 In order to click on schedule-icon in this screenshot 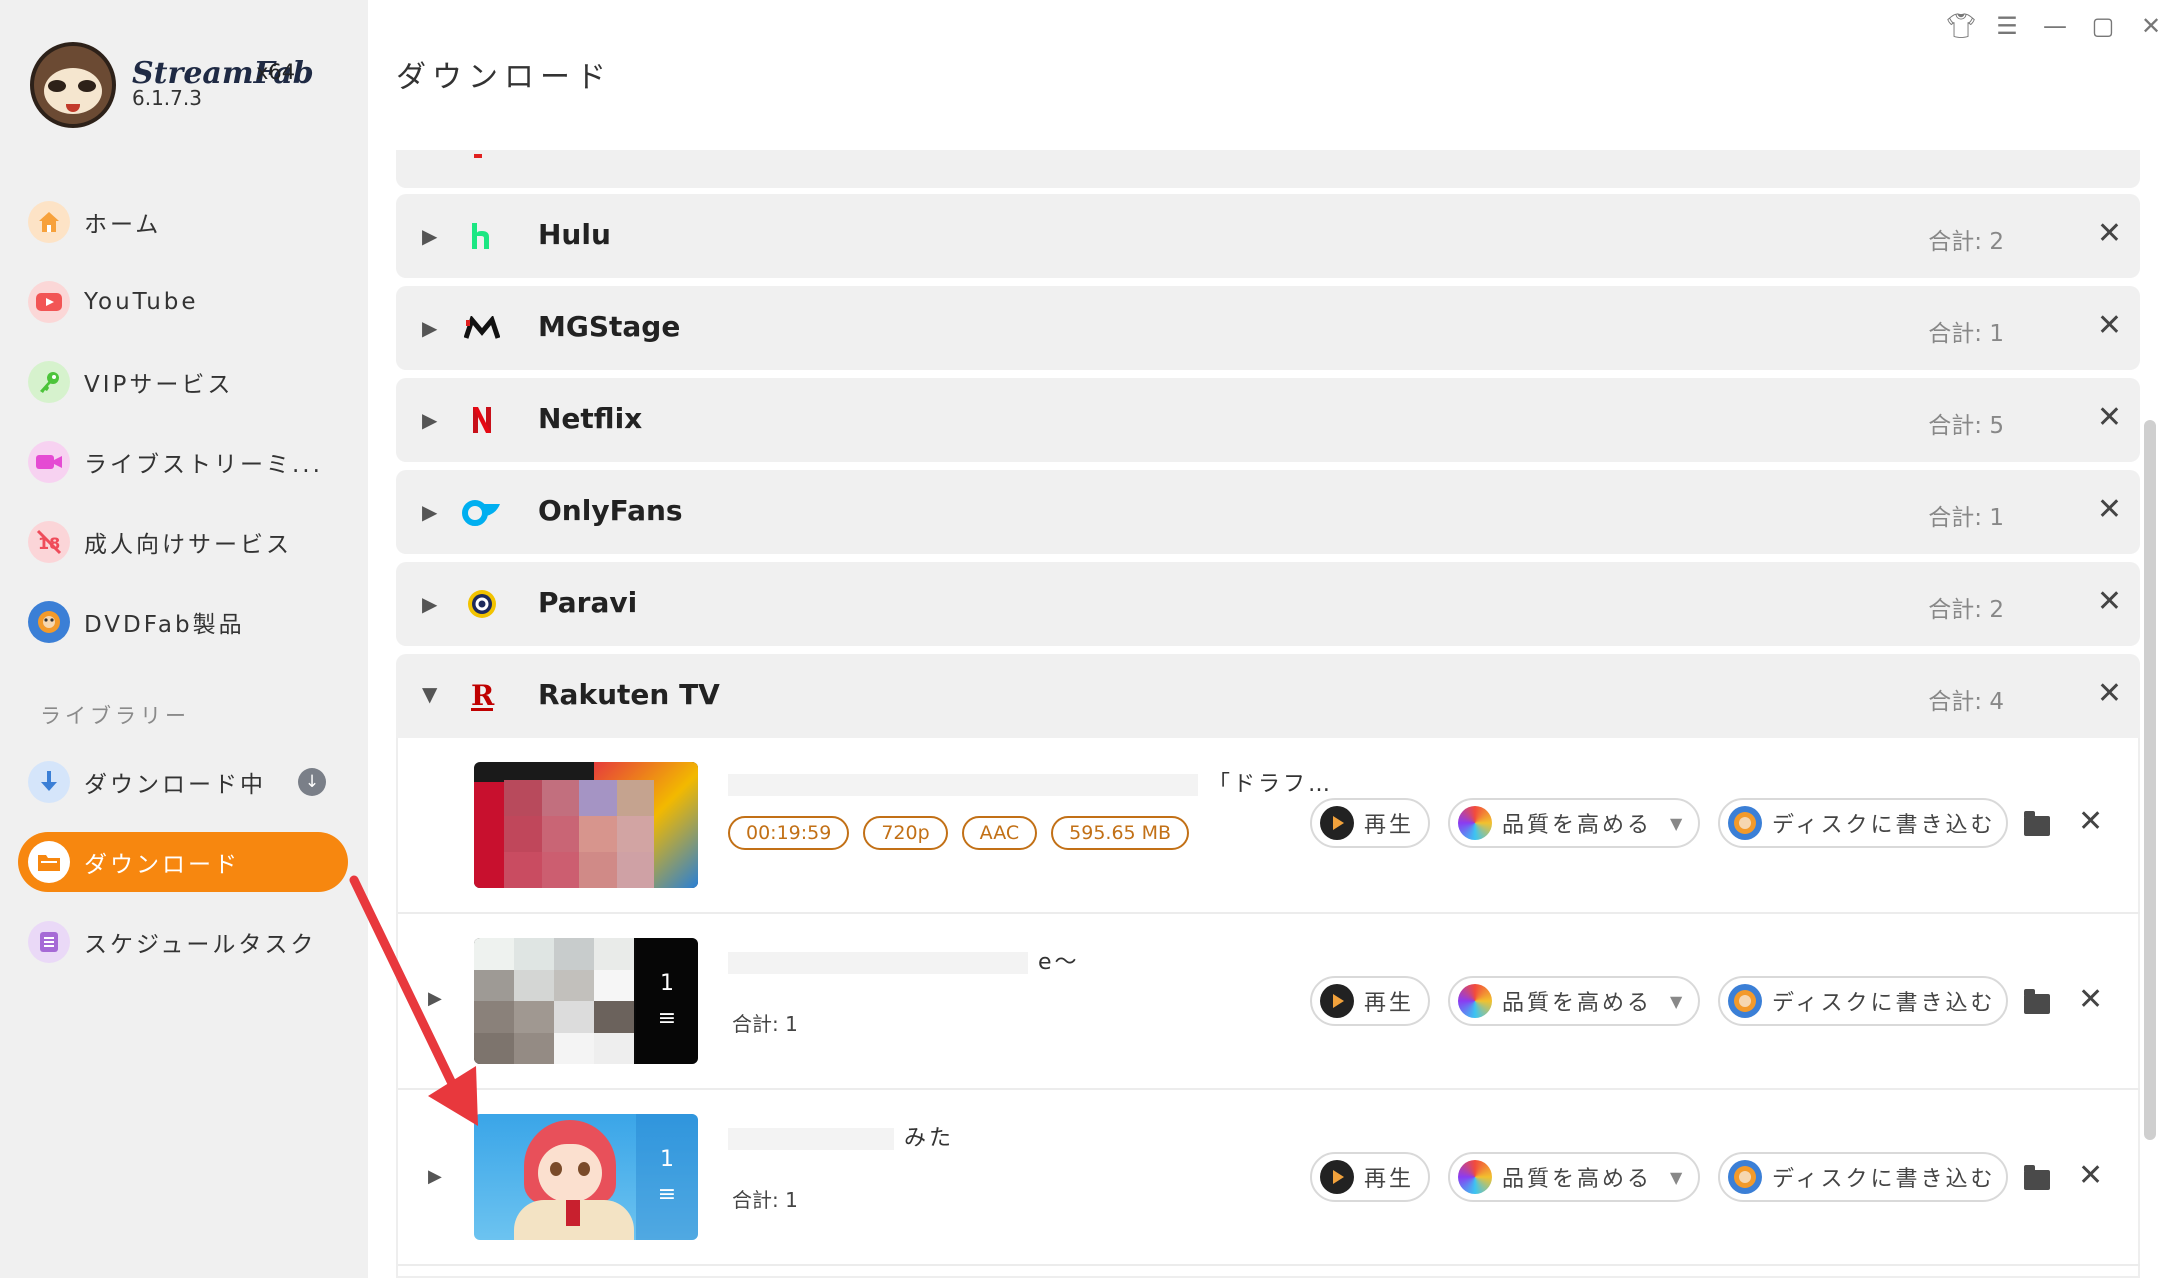, I will do `click(49, 942)`.